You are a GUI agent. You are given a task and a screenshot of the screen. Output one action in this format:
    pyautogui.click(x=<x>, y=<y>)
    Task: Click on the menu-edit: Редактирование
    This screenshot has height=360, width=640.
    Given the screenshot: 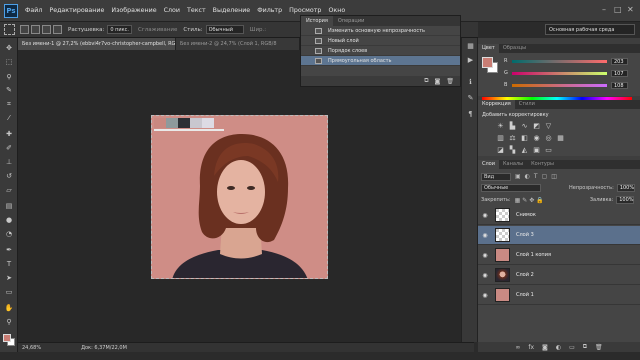 What is the action you would take?
    pyautogui.click(x=76, y=10)
    